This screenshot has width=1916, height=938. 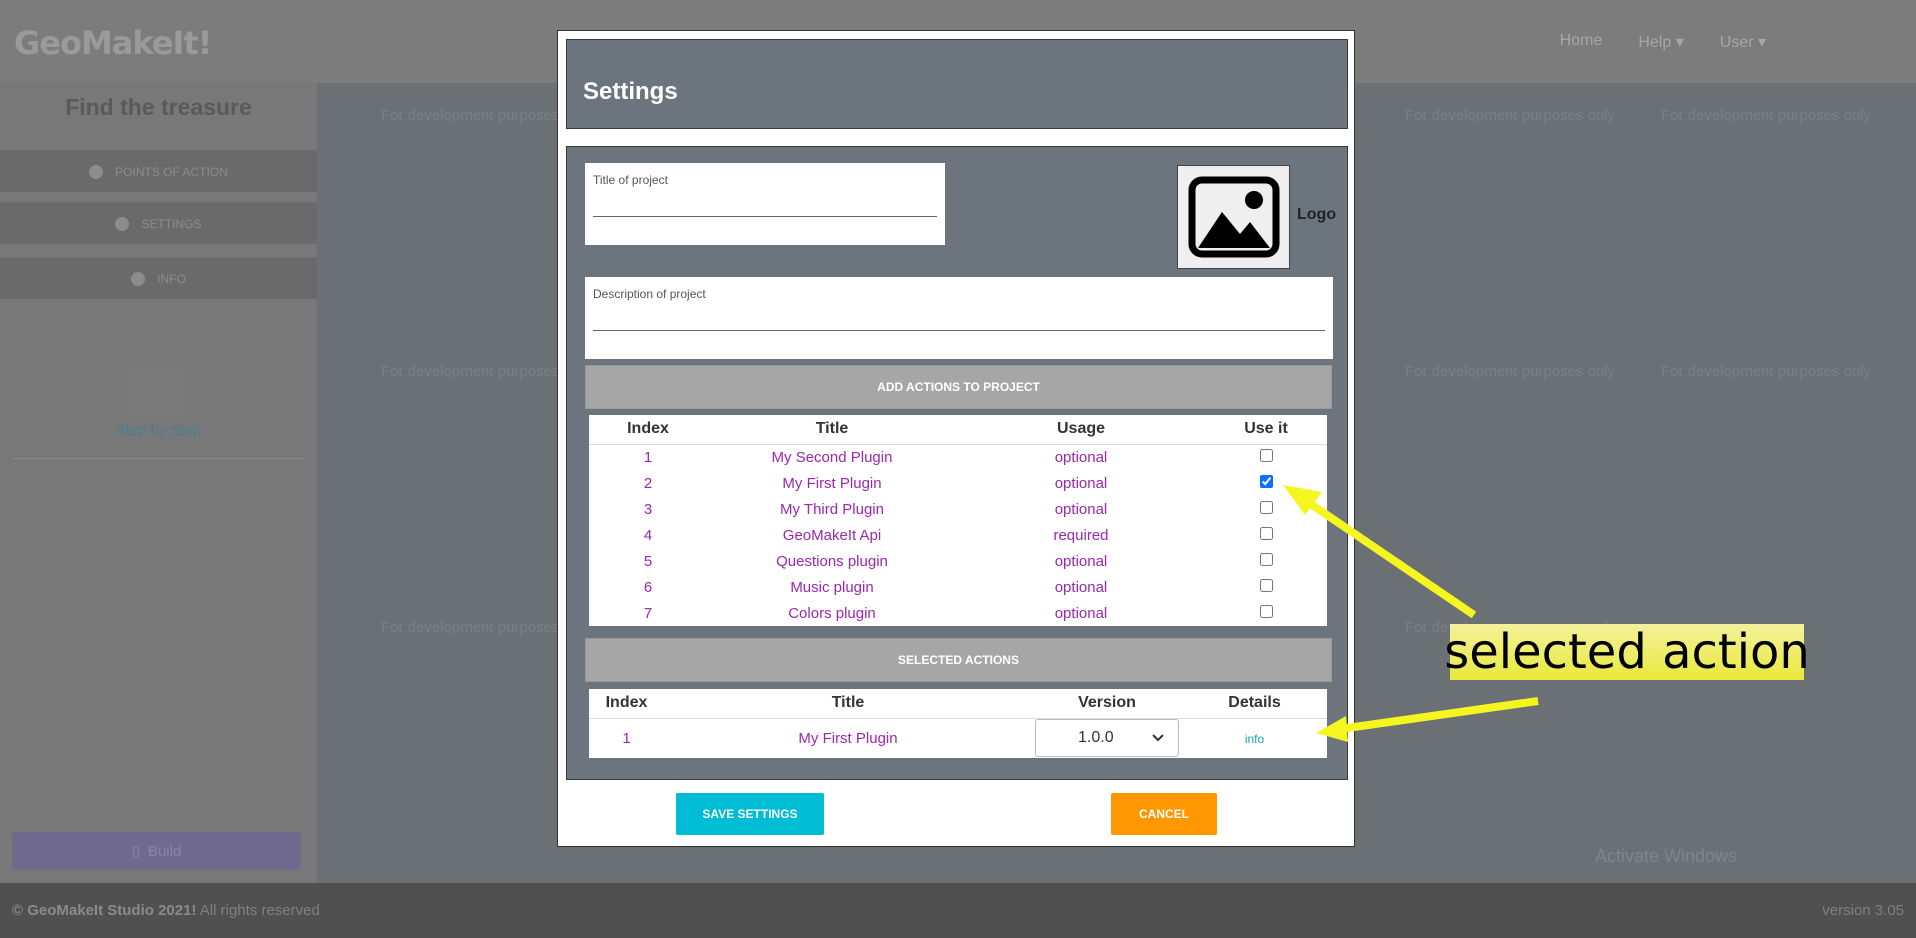 I want to click on sidebar-item-info: INFO, so click(x=158, y=278).